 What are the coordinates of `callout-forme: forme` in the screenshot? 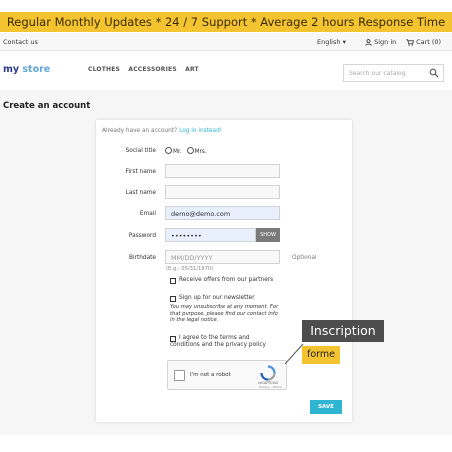 It's located at (321, 355).